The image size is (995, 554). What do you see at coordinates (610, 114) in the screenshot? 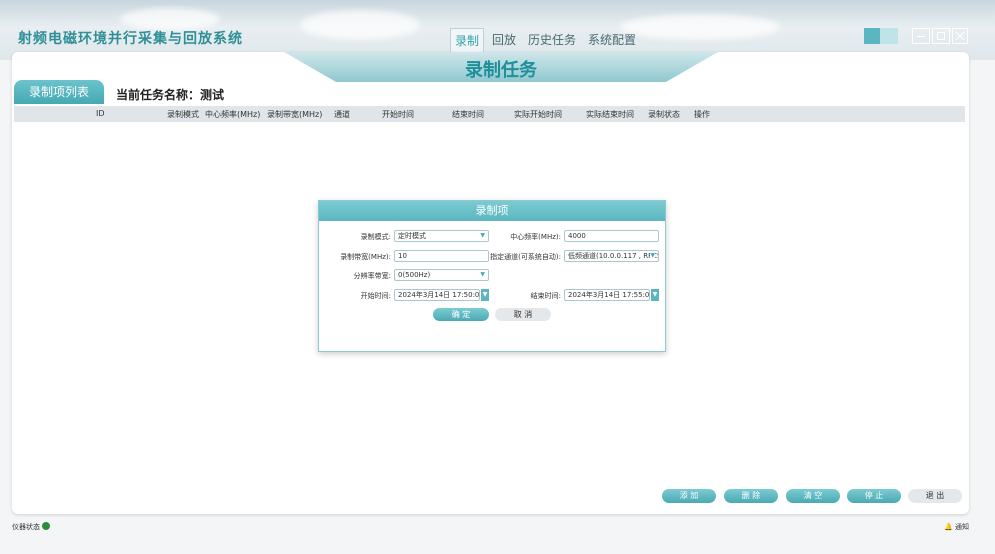
I see `col-actual-end: 实际结束时间` at bounding box center [610, 114].